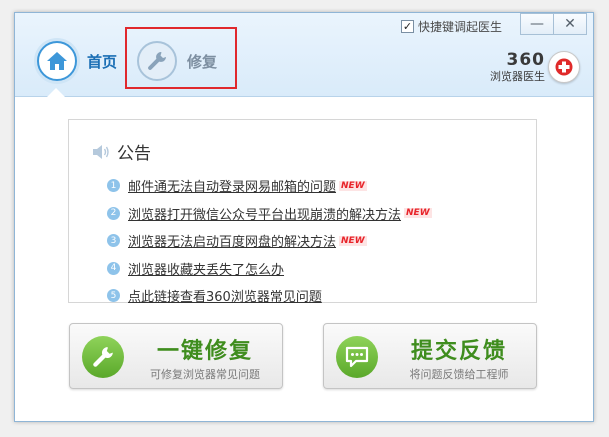 The image size is (609, 437). I want to click on submit-feedback-button: 提交反馈 将问题反馈给工程师, so click(430, 356).